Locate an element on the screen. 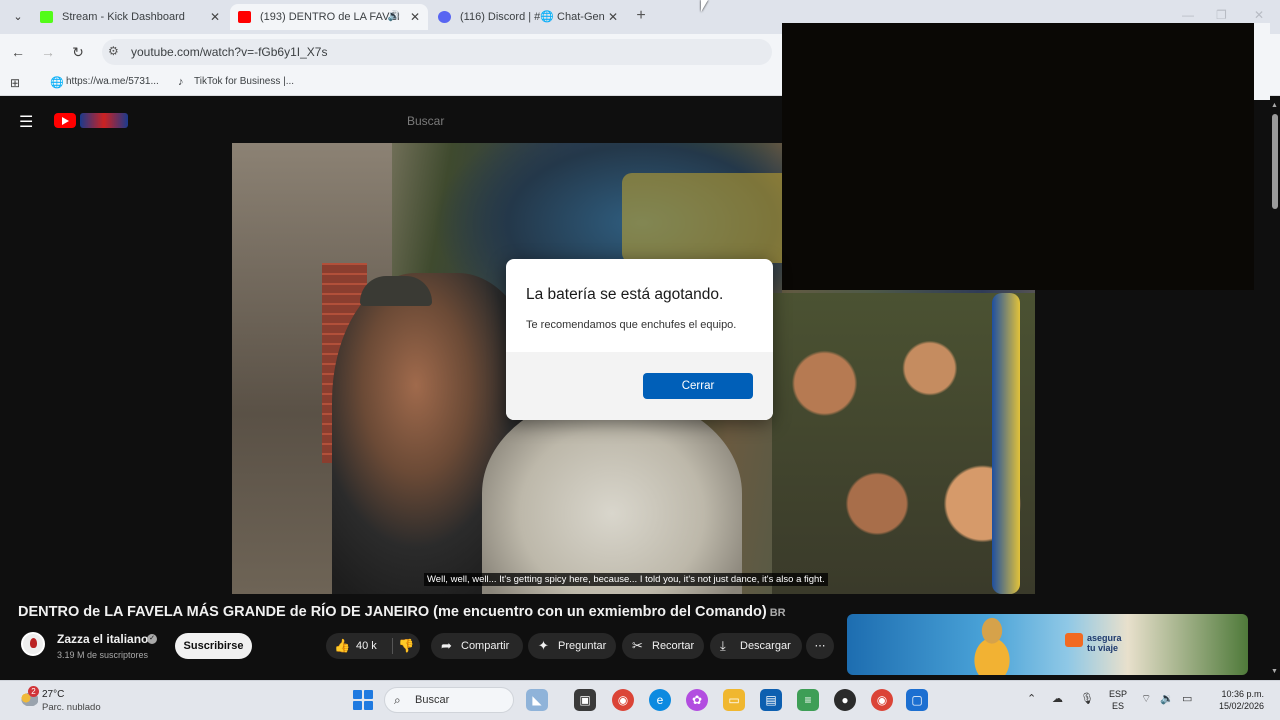 The width and height of the screenshot is (1280, 720). new-tab-button: + is located at coordinates (641, 16).